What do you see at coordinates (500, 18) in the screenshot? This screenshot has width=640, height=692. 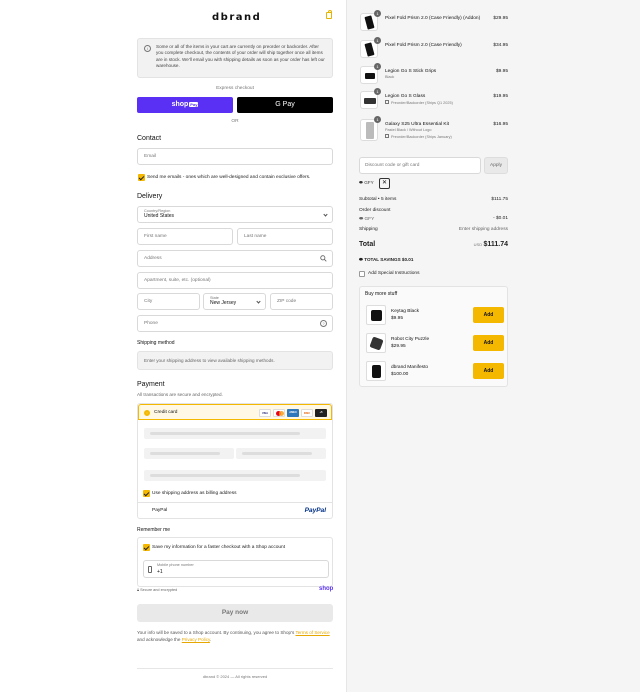 I see `item-price: $29.95` at bounding box center [500, 18].